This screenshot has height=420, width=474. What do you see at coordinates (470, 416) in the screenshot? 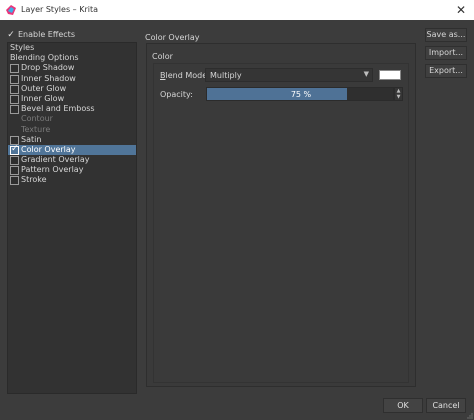
I see `resize-grip-icon` at bounding box center [470, 416].